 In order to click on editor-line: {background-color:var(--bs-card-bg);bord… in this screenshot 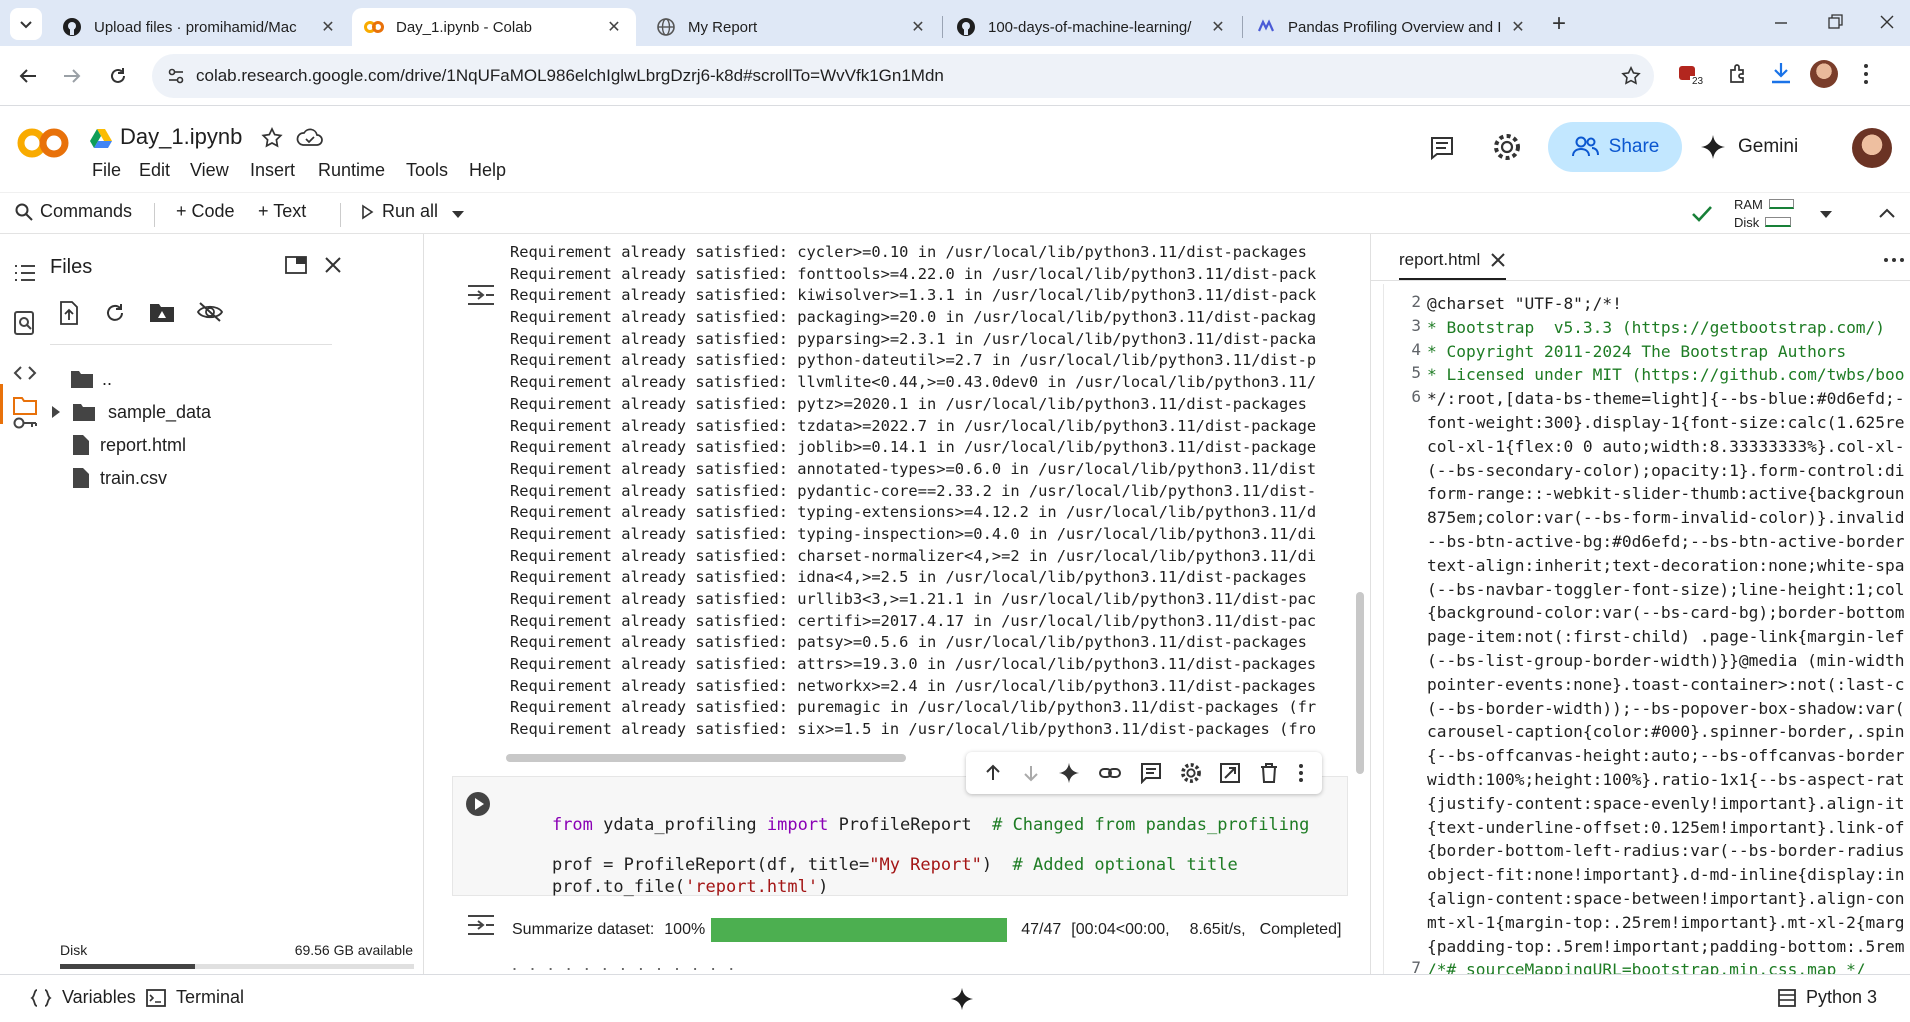, I will do `click(1640, 613)`.